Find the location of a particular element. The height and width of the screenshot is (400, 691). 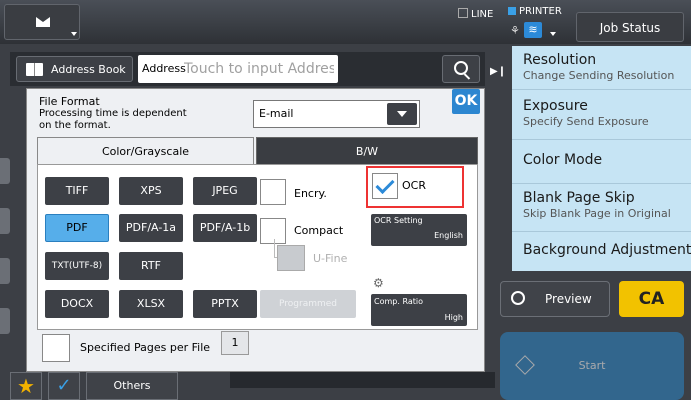

send-type-value: E-mail is located at coordinates (276, 113).